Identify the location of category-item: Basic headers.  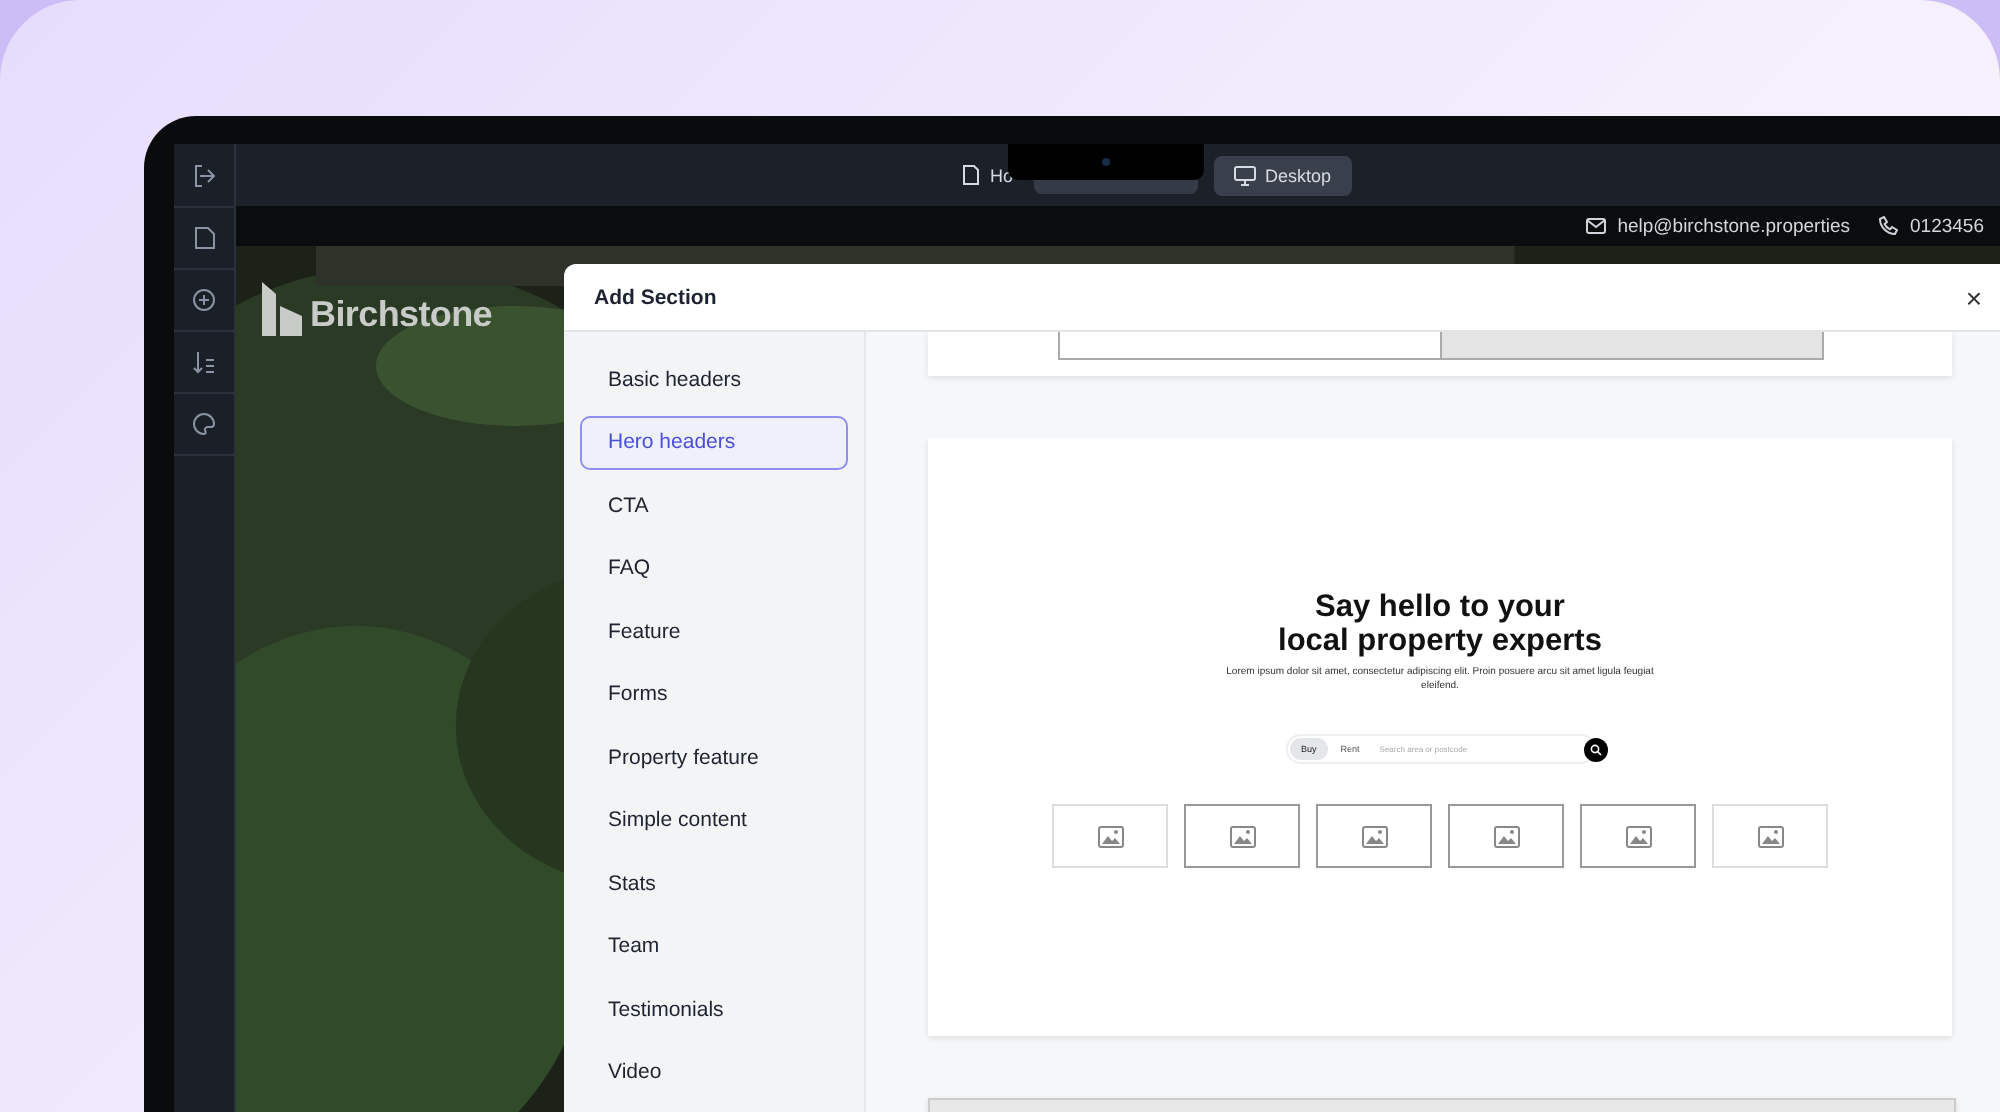
(714, 379).